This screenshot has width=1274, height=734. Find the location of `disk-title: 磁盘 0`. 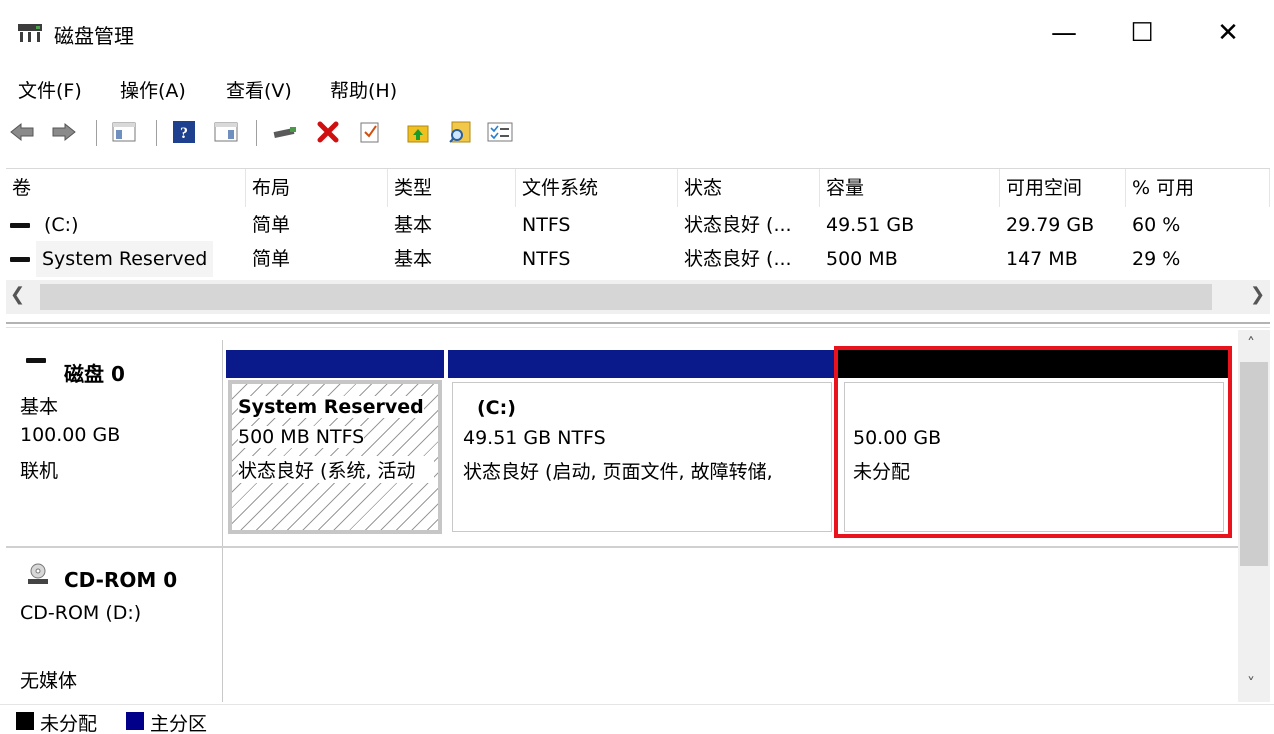

disk-title: 磁盘 0 is located at coordinates (94, 374).